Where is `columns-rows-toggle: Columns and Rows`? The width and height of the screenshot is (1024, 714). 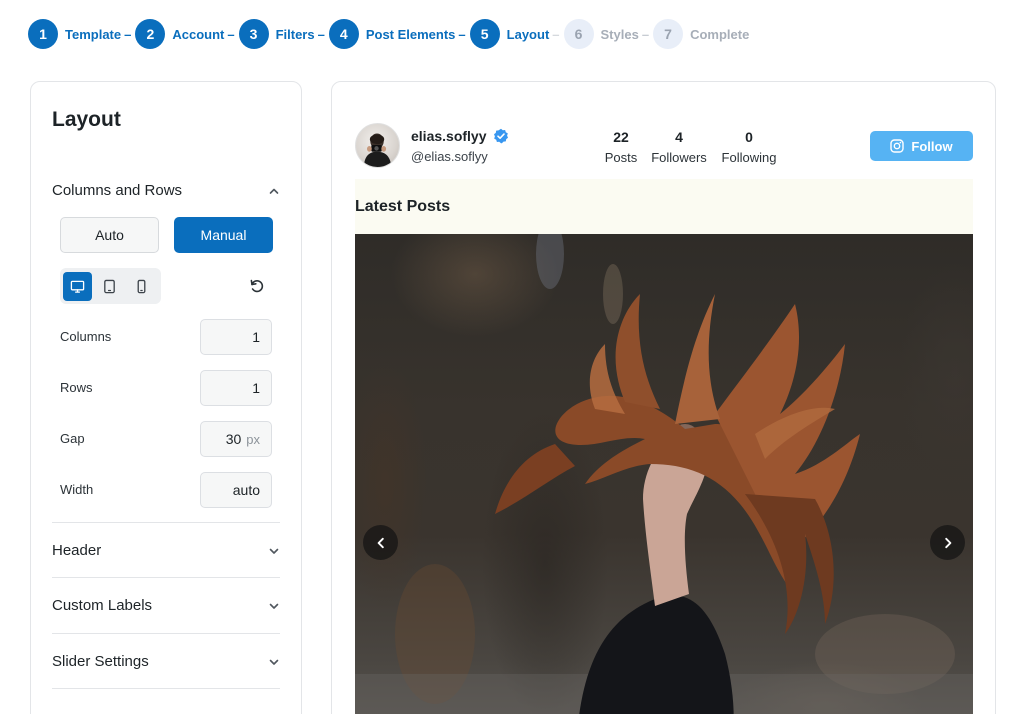
columns-rows-toggle: Columns and Rows is located at coordinates (166, 190).